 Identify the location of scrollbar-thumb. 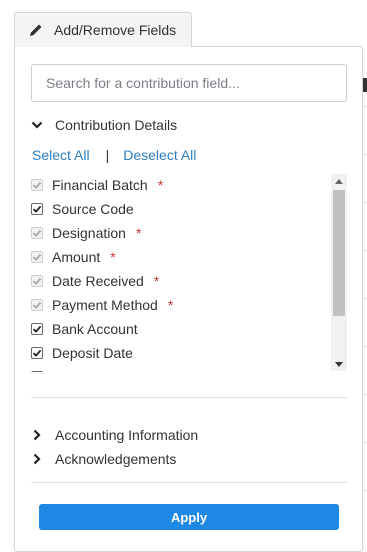
(339, 253).